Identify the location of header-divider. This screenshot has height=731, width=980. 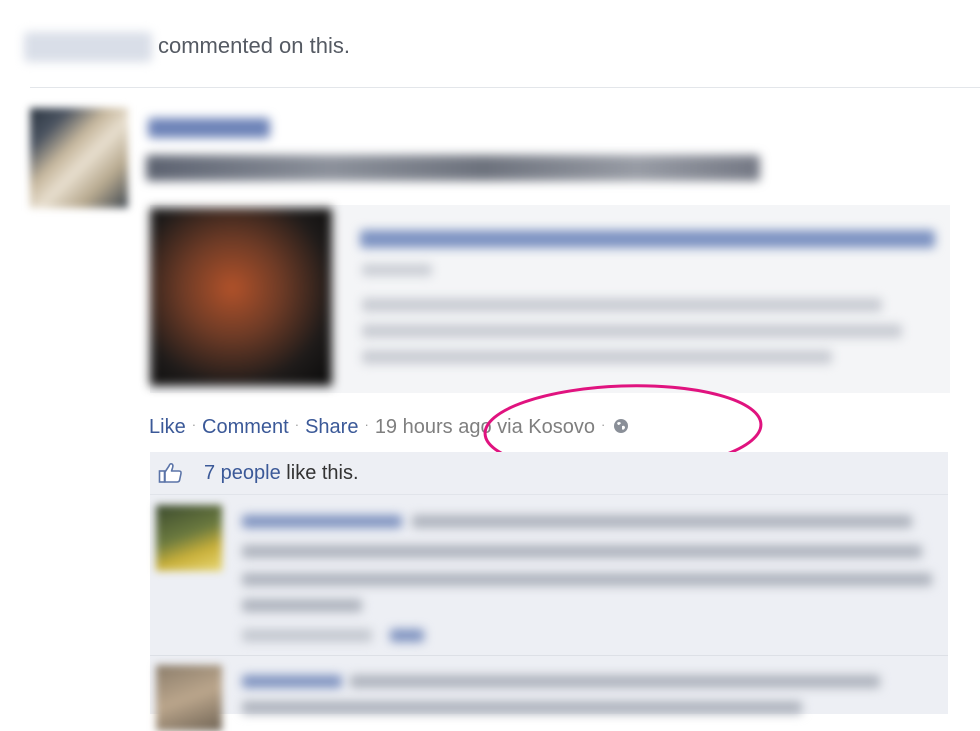
(505, 87).